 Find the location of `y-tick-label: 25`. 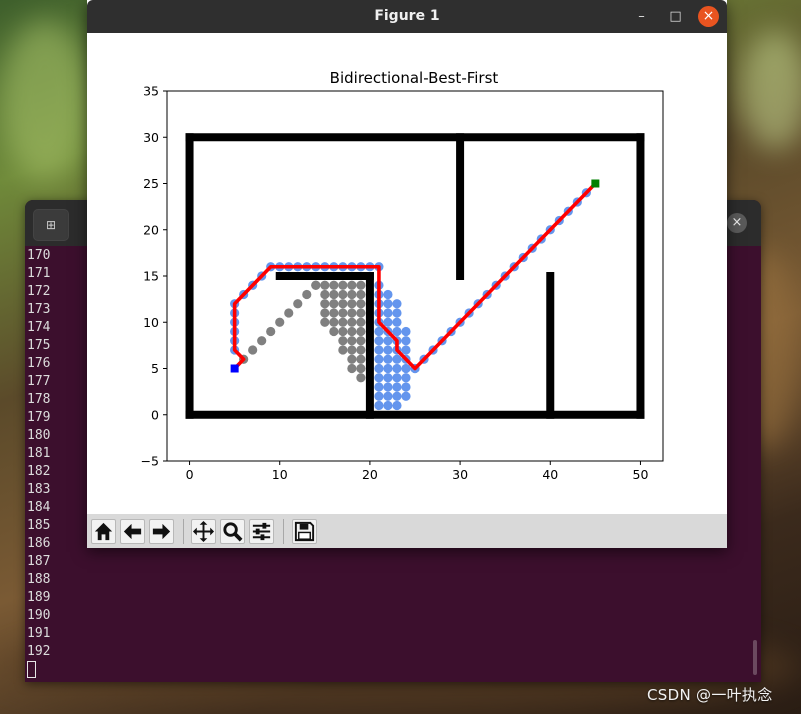

y-tick-label: 25 is located at coordinates (151, 183).